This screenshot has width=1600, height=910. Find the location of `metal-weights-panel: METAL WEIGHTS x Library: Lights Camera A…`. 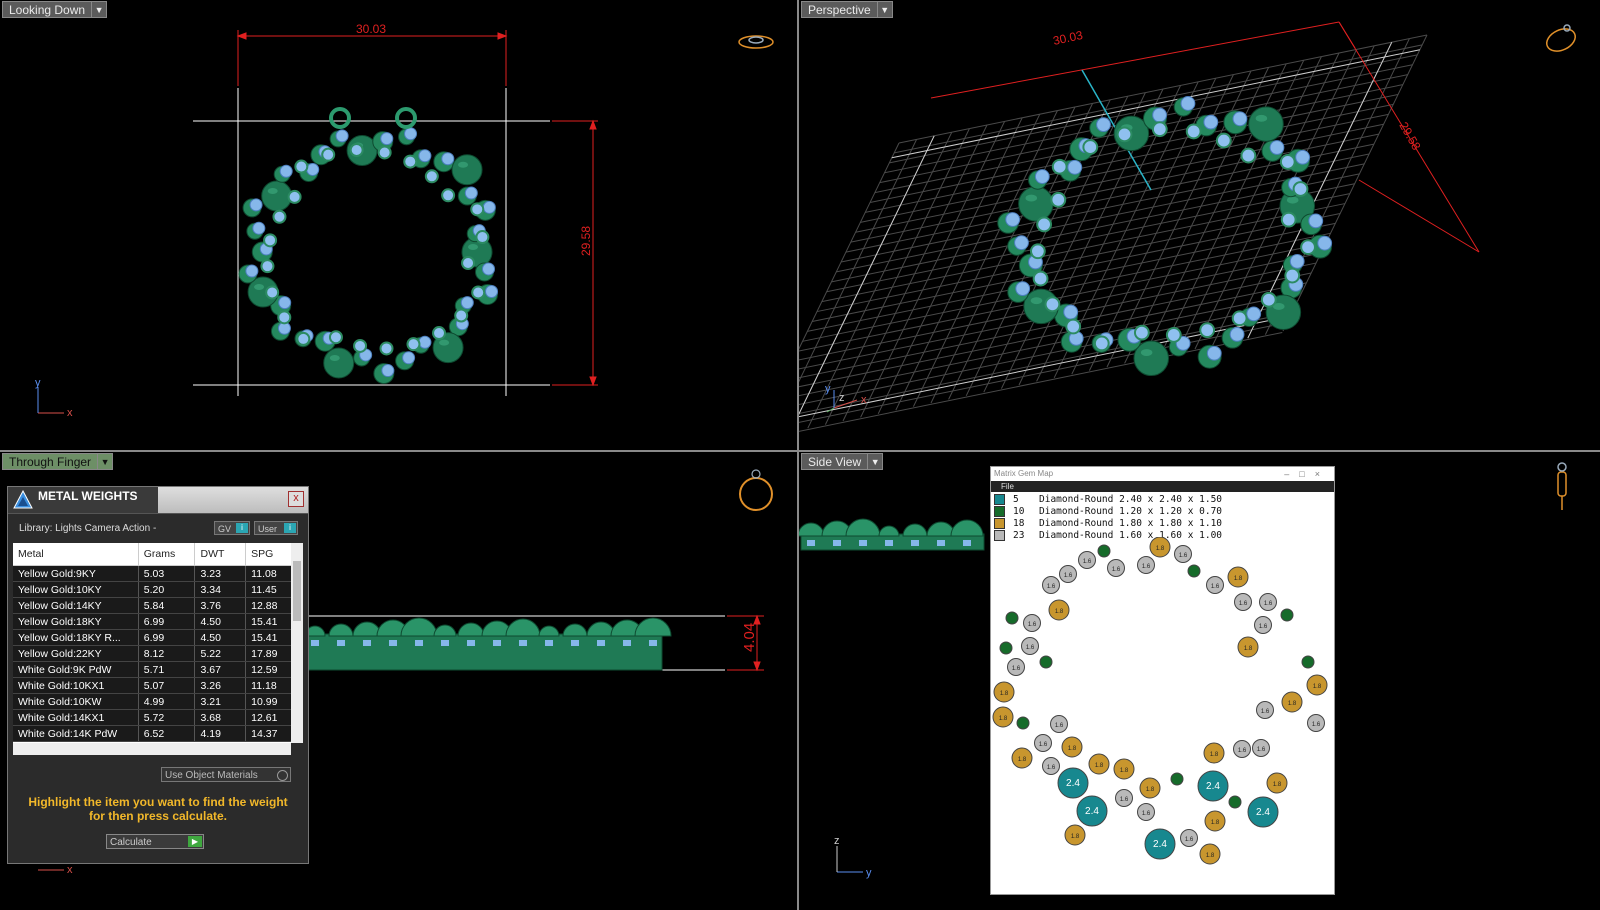

metal-weights-panel: METAL WEIGHTS x Library: Lights Camera A… is located at coordinates (158, 675).